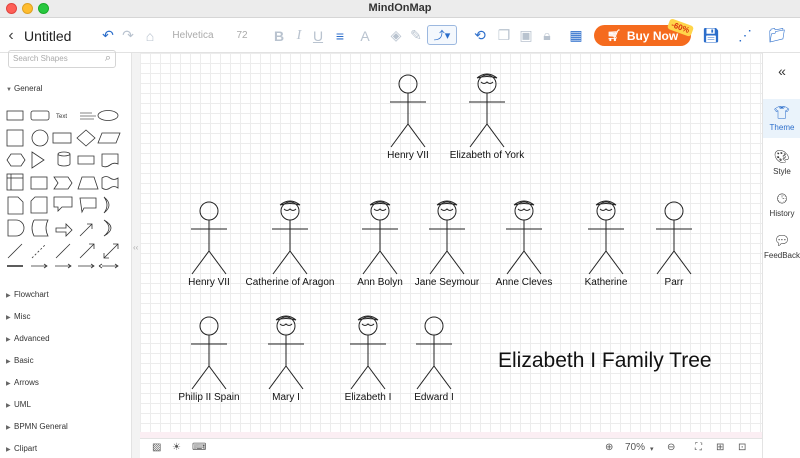 Image resolution: width=800 pixels, height=458 pixels. What do you see at coordinates (644, 32) in the screenshot?
I see `buy-now-button: 🛒︎ Buy Now -60%` at bounding box center [644, 32].